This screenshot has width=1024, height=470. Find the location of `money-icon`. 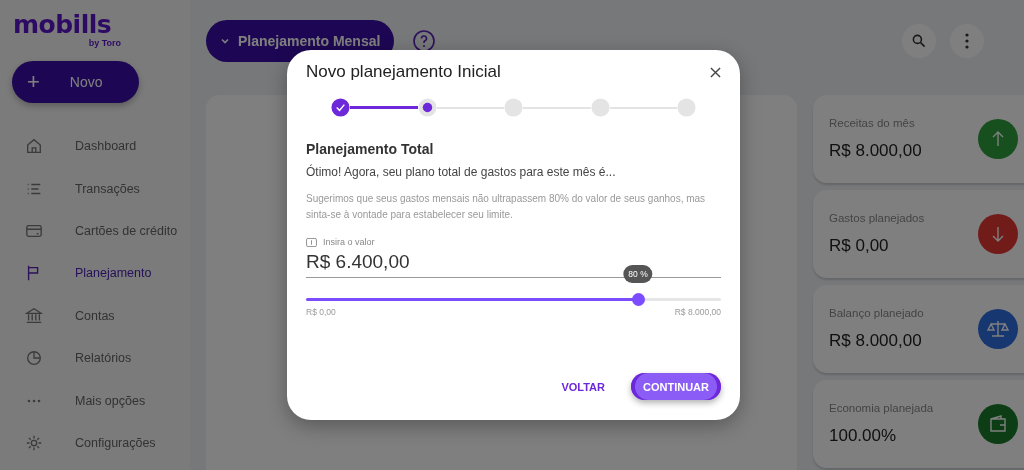

money-icon is located at coordinates (311, 242).